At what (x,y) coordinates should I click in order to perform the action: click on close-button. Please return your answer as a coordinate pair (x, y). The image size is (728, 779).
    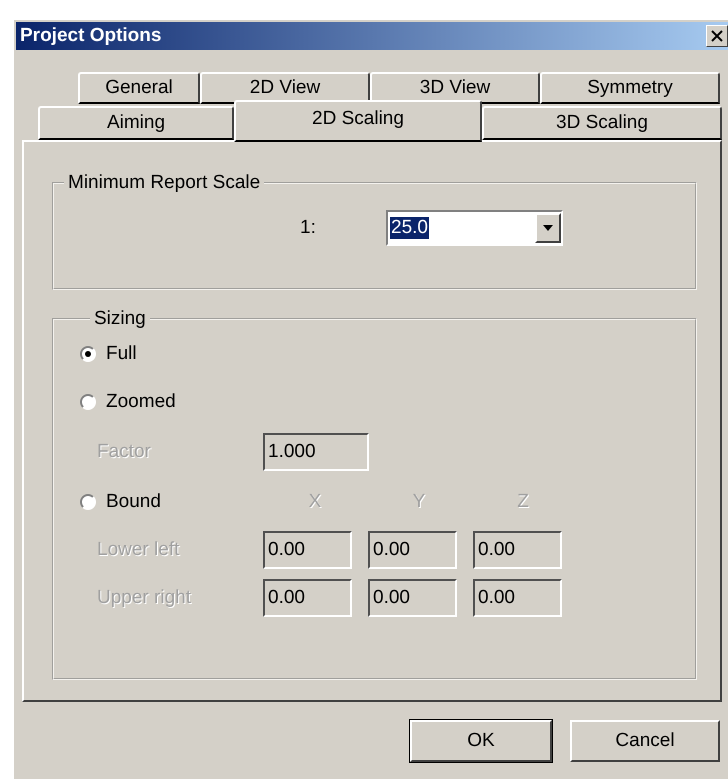
    Looking at the image, I should click on (717, 36).